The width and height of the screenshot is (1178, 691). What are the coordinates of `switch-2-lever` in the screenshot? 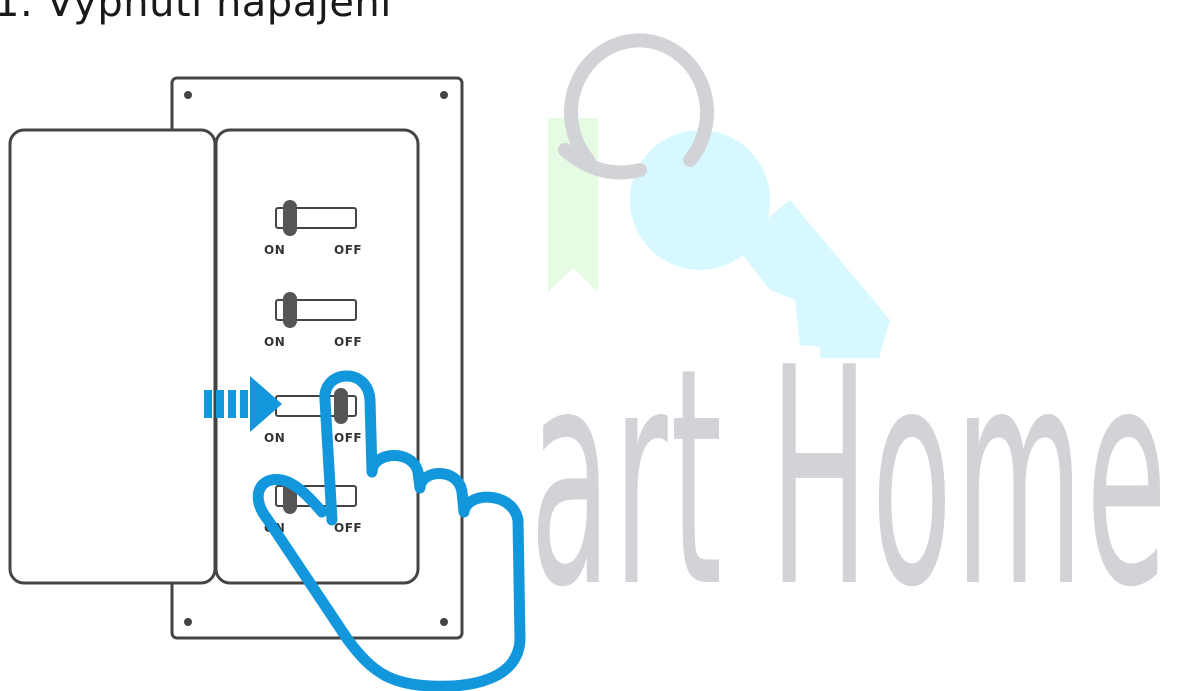 It's located at (290, 310).